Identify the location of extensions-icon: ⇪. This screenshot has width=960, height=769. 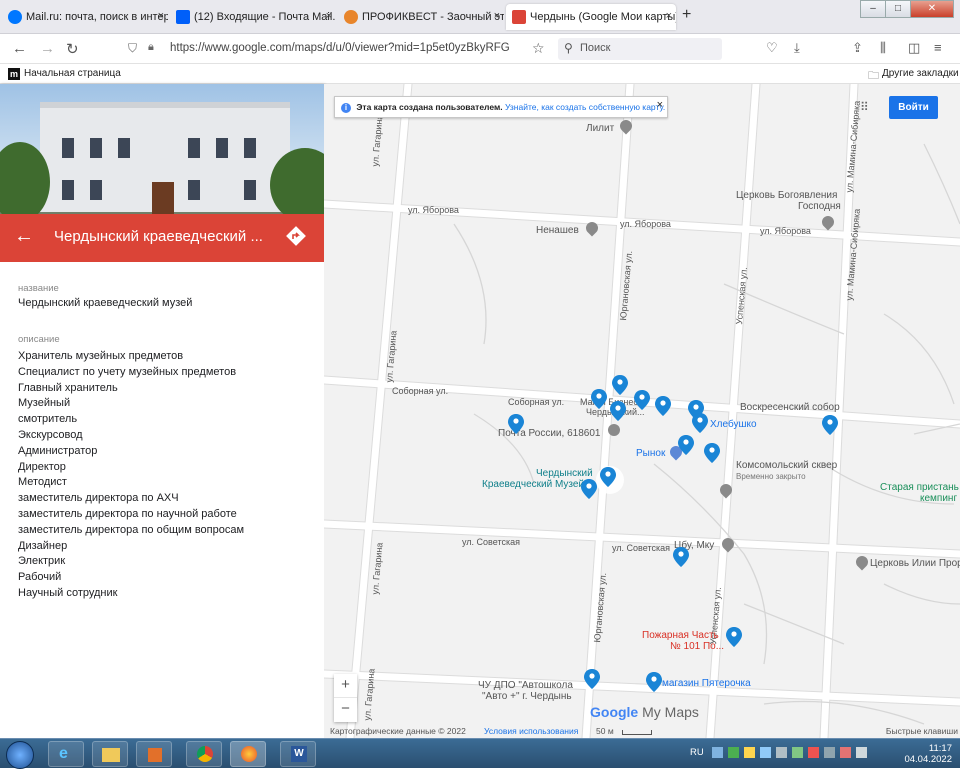
(857, 48).